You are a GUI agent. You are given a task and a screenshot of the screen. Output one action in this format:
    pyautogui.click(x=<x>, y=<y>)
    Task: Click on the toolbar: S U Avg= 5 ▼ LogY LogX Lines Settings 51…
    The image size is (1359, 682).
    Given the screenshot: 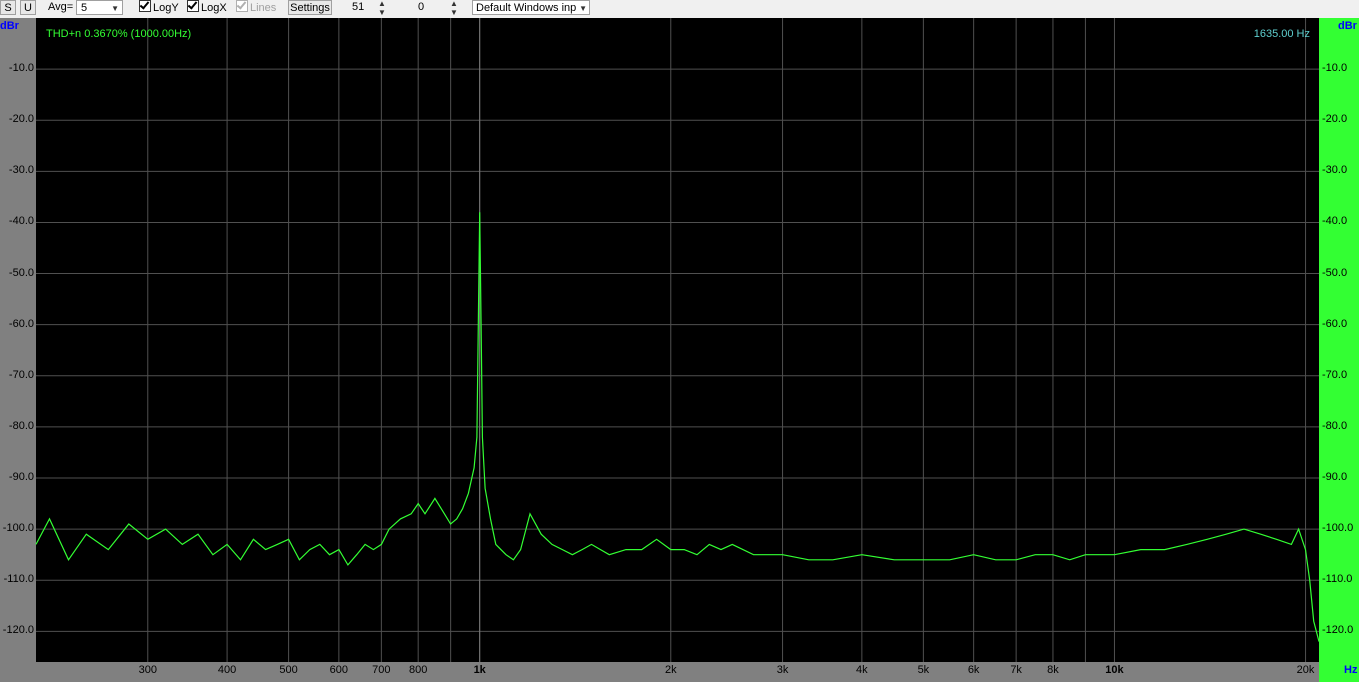 What is the action you would take?
    pyautogui.click(x=679, y=9)
    